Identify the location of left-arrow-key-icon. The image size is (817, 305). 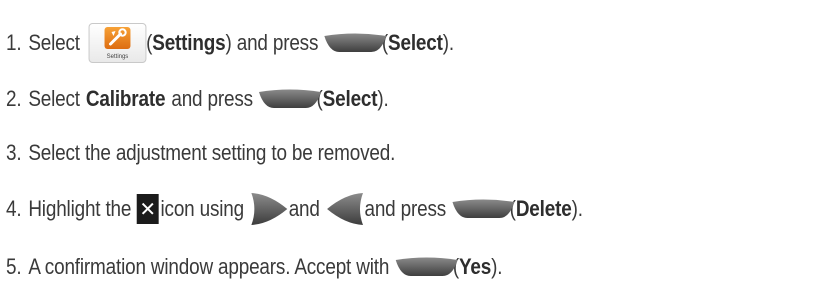
(345, 209).